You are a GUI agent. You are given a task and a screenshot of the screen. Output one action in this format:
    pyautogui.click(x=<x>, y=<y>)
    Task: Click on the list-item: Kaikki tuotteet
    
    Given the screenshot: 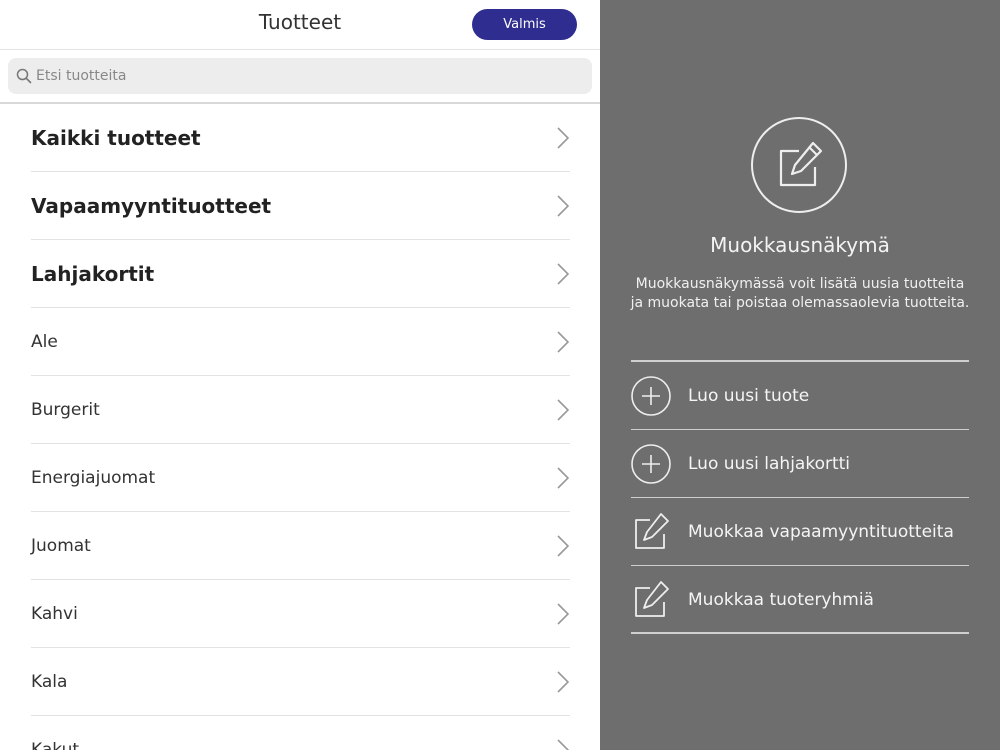 What is the action you would take?
    pyautogui.click(x=300, y=138)
    